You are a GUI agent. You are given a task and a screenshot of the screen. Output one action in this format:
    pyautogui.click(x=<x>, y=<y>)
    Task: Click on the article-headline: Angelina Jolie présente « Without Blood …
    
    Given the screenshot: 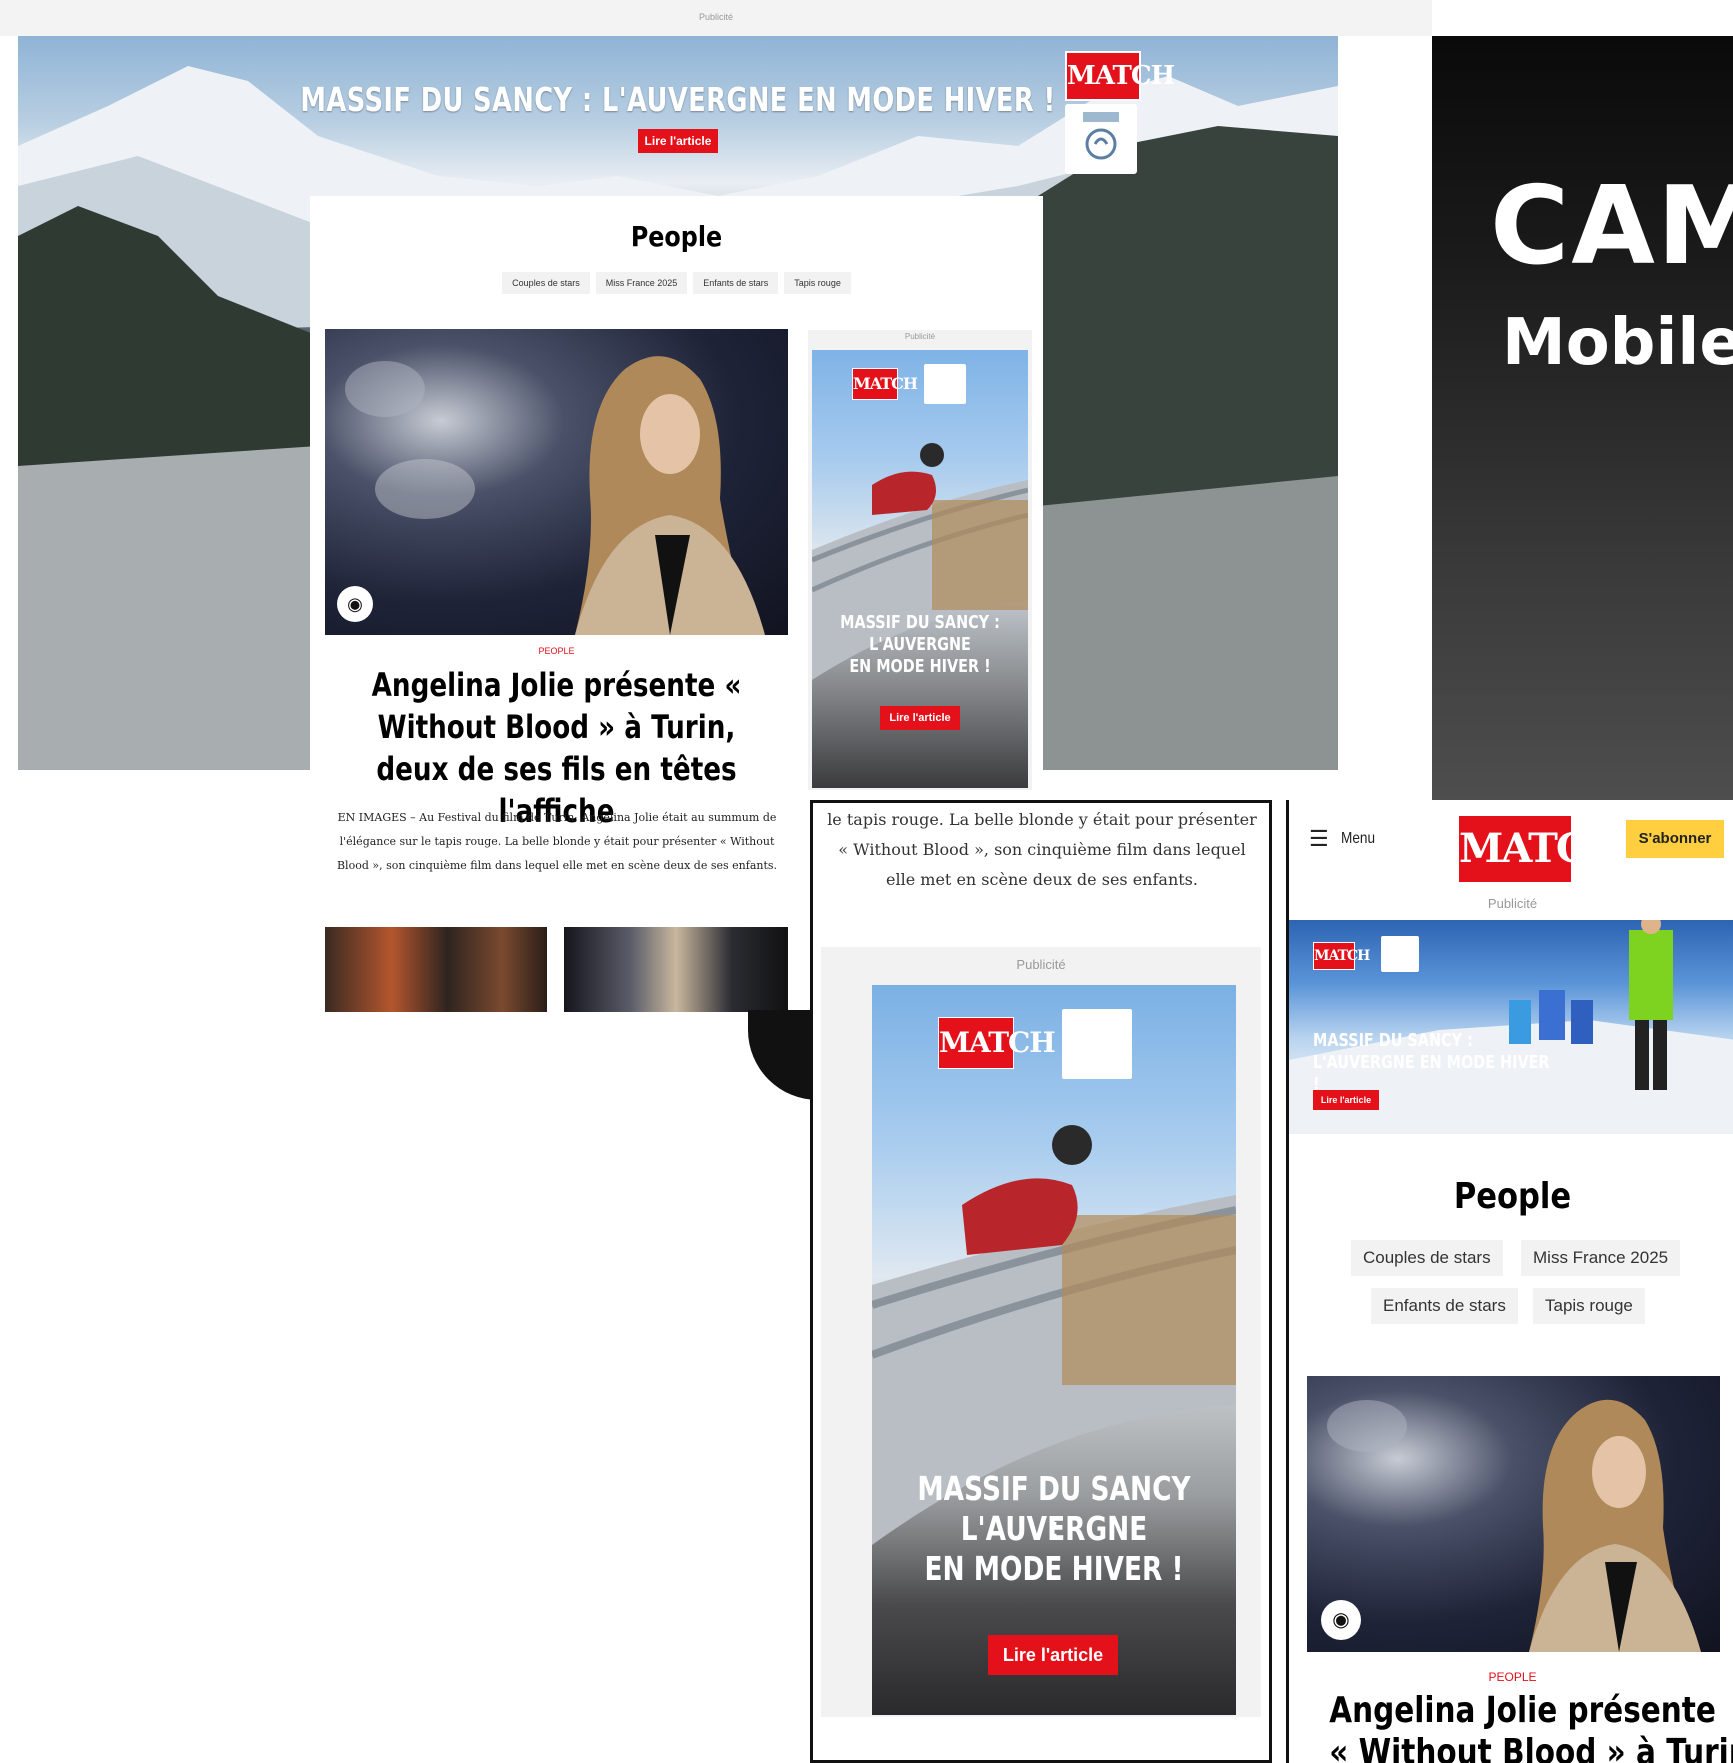 What is the action you would take?
    pyautogui.click(x=1531, y=1726)
    